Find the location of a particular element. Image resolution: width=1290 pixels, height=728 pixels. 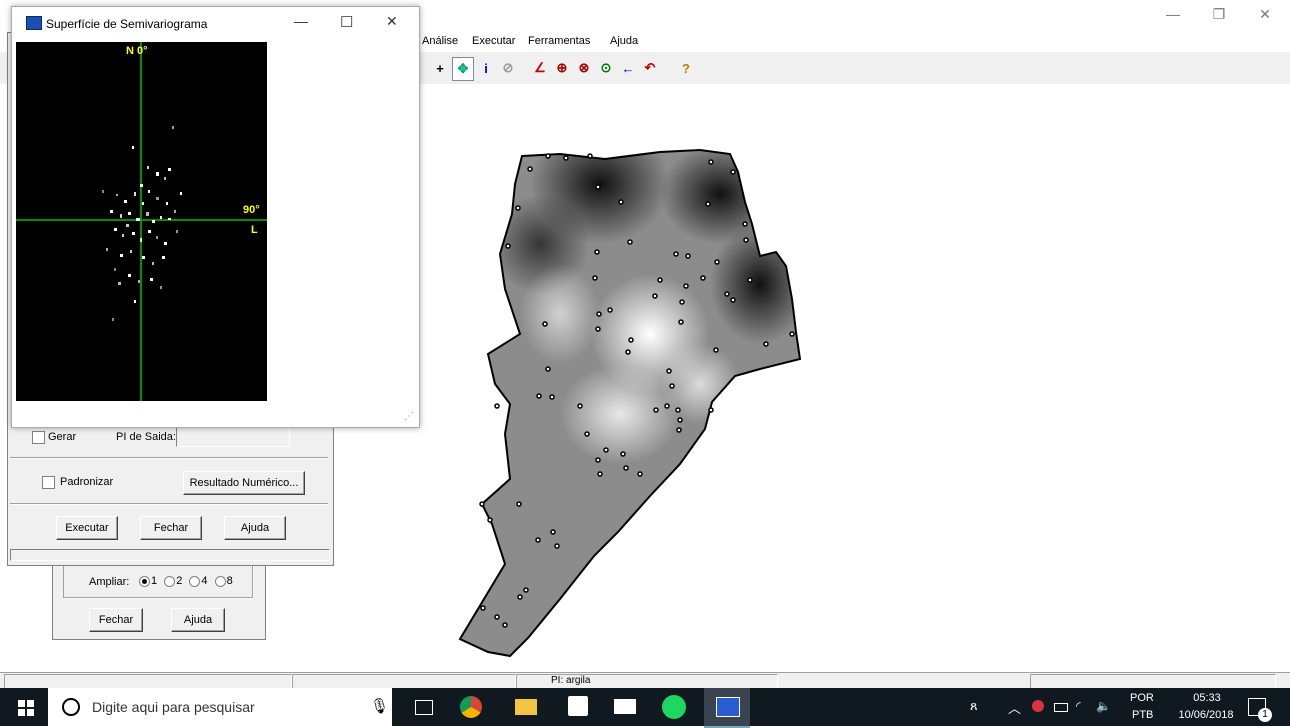

app-icon is located at coordinates (34, 23).